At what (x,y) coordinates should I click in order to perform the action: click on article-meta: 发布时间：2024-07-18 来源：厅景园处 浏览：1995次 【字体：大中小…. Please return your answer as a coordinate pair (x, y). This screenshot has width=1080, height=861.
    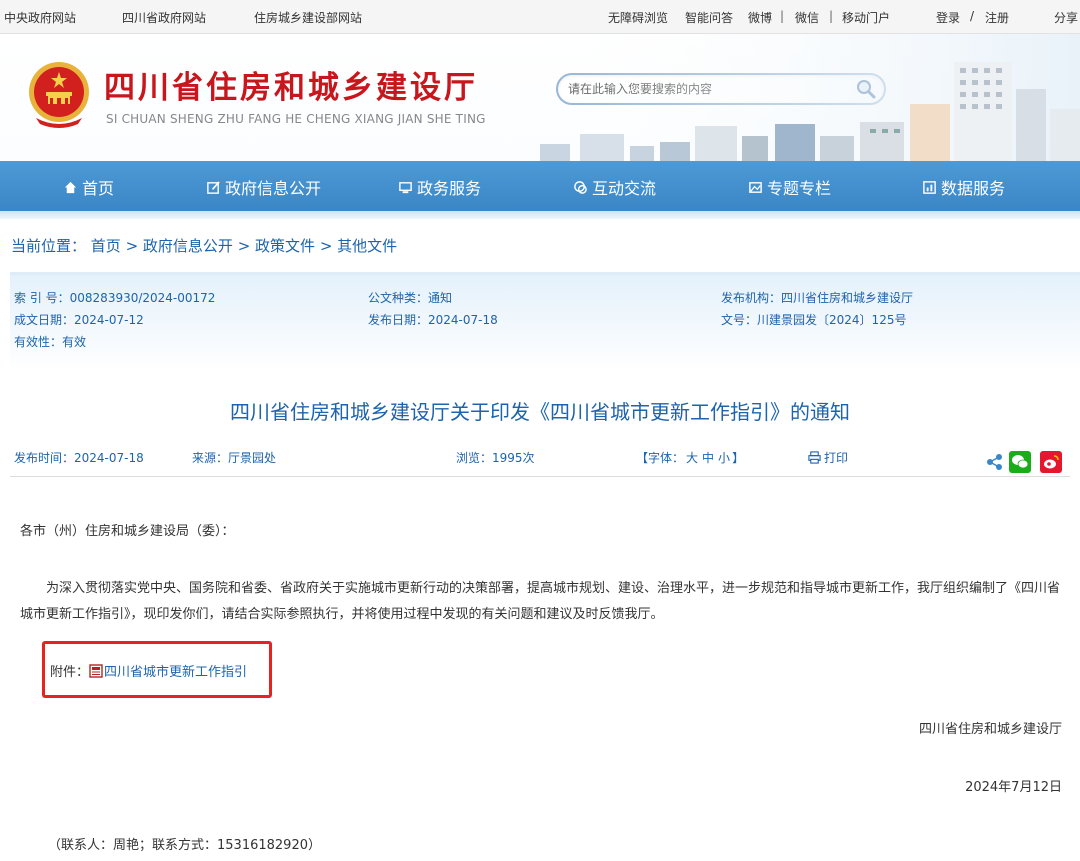
    Looking at the image, I should click on (540, 461).